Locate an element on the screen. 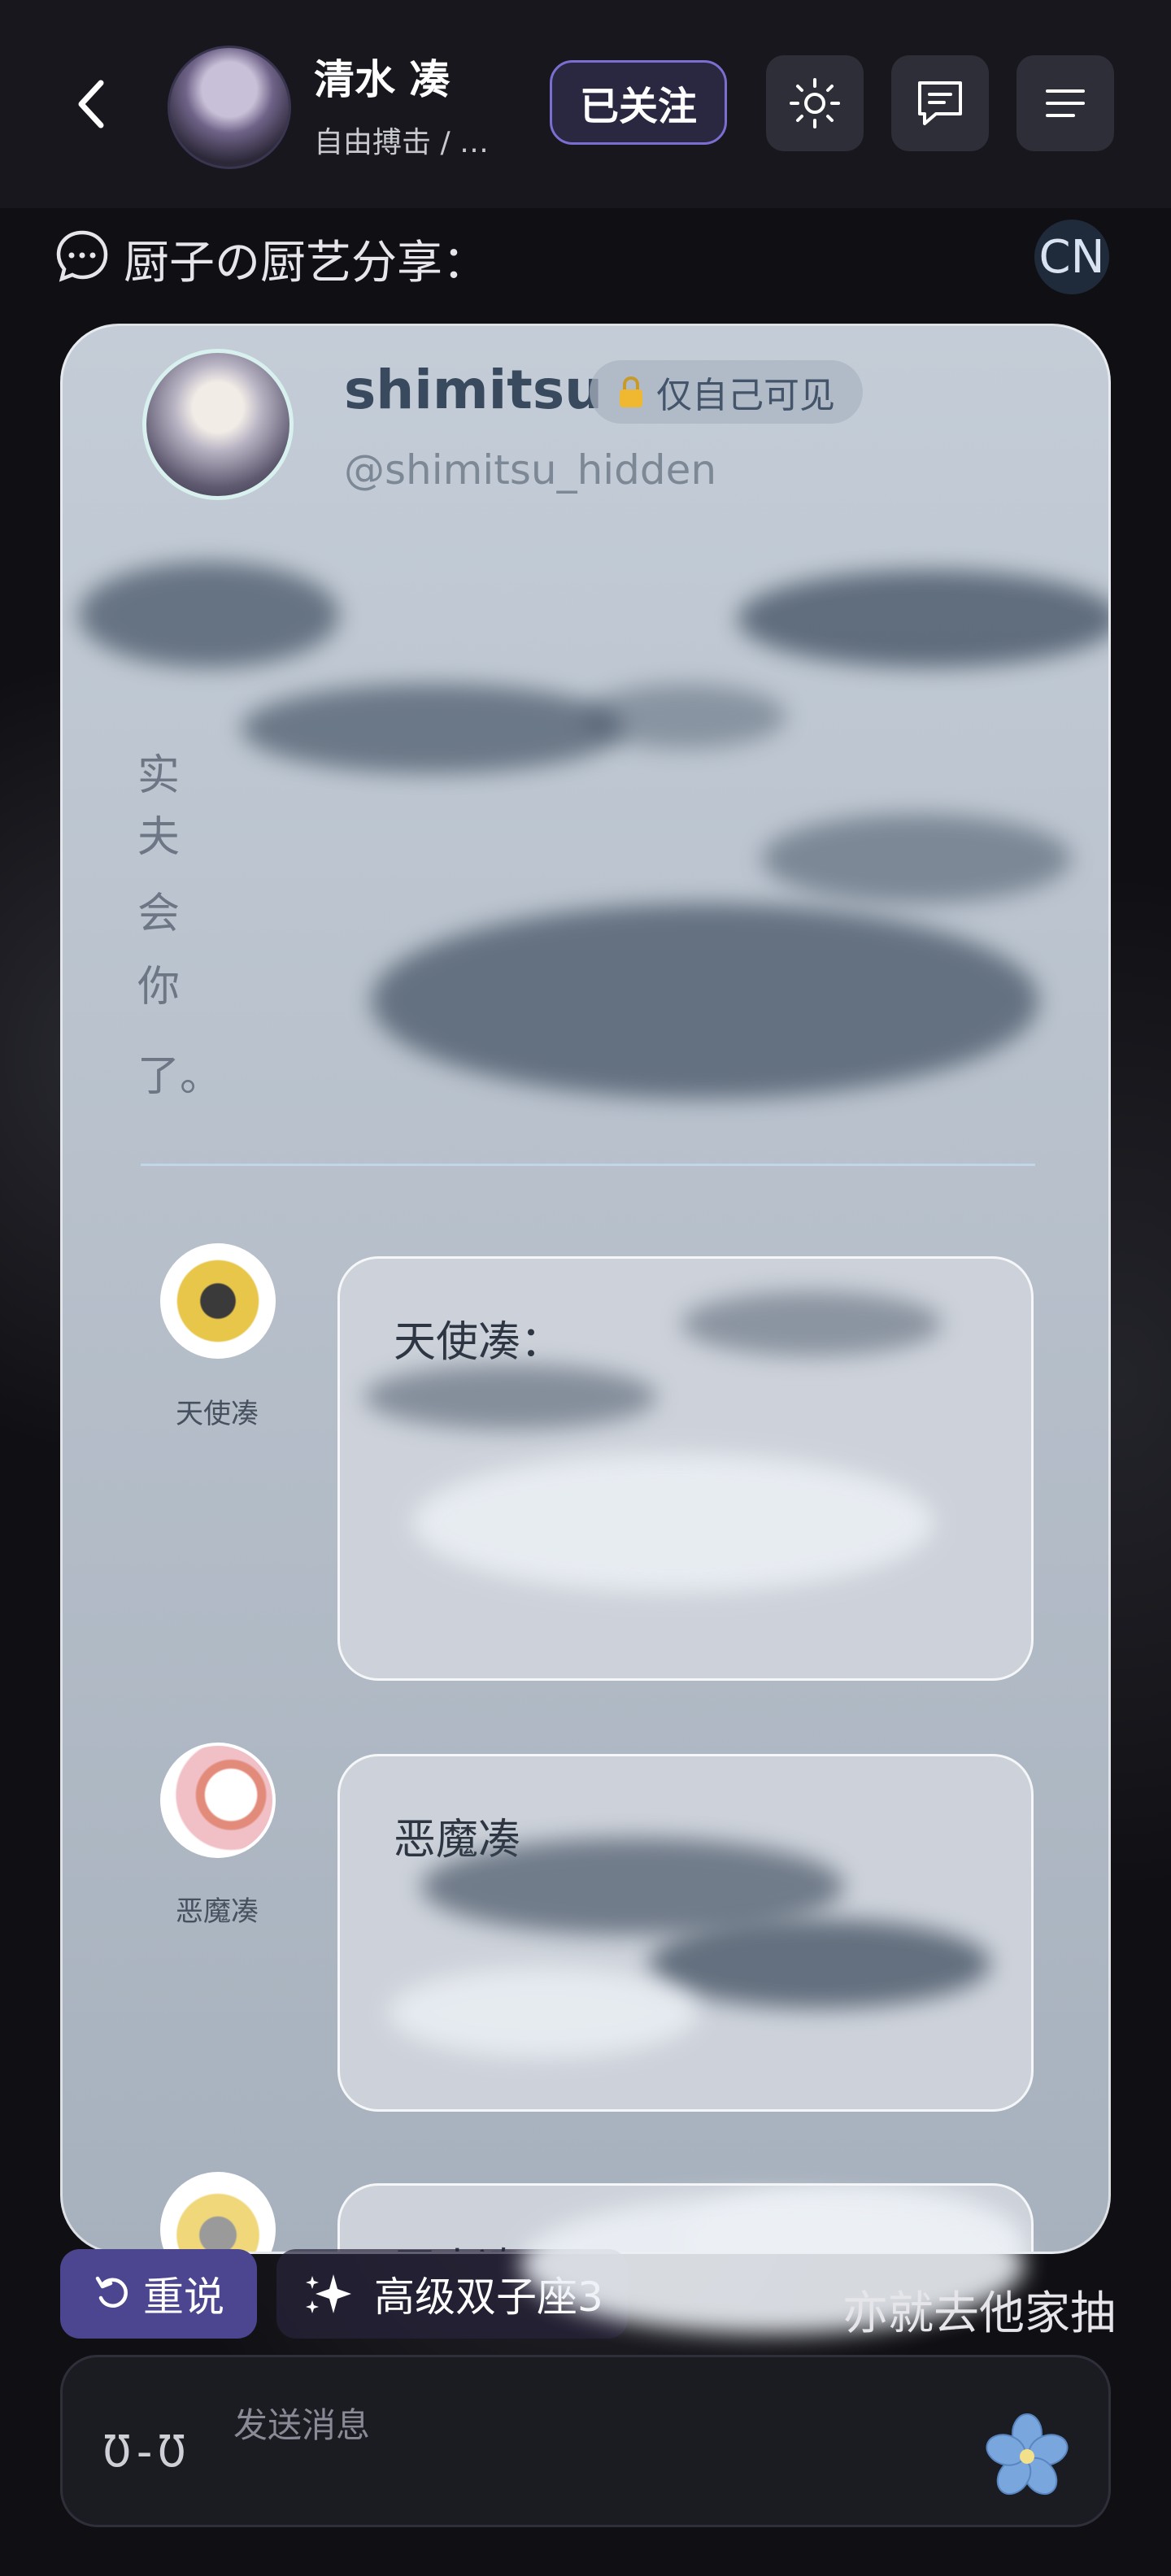  reply-avatar-angel is located at coordinates (218, 1301).